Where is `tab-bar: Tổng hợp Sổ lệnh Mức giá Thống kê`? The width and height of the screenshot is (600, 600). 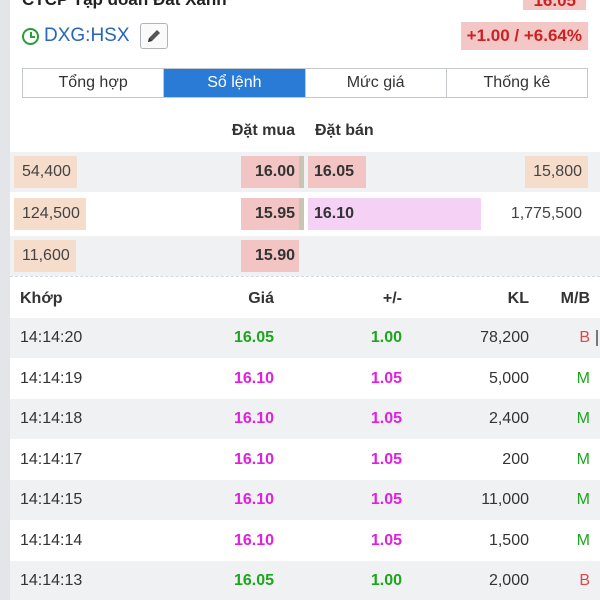
tab-bar: Tổng hợp Sổ lệnh Mức giá Thống kê is located at coordinates (305, 83).